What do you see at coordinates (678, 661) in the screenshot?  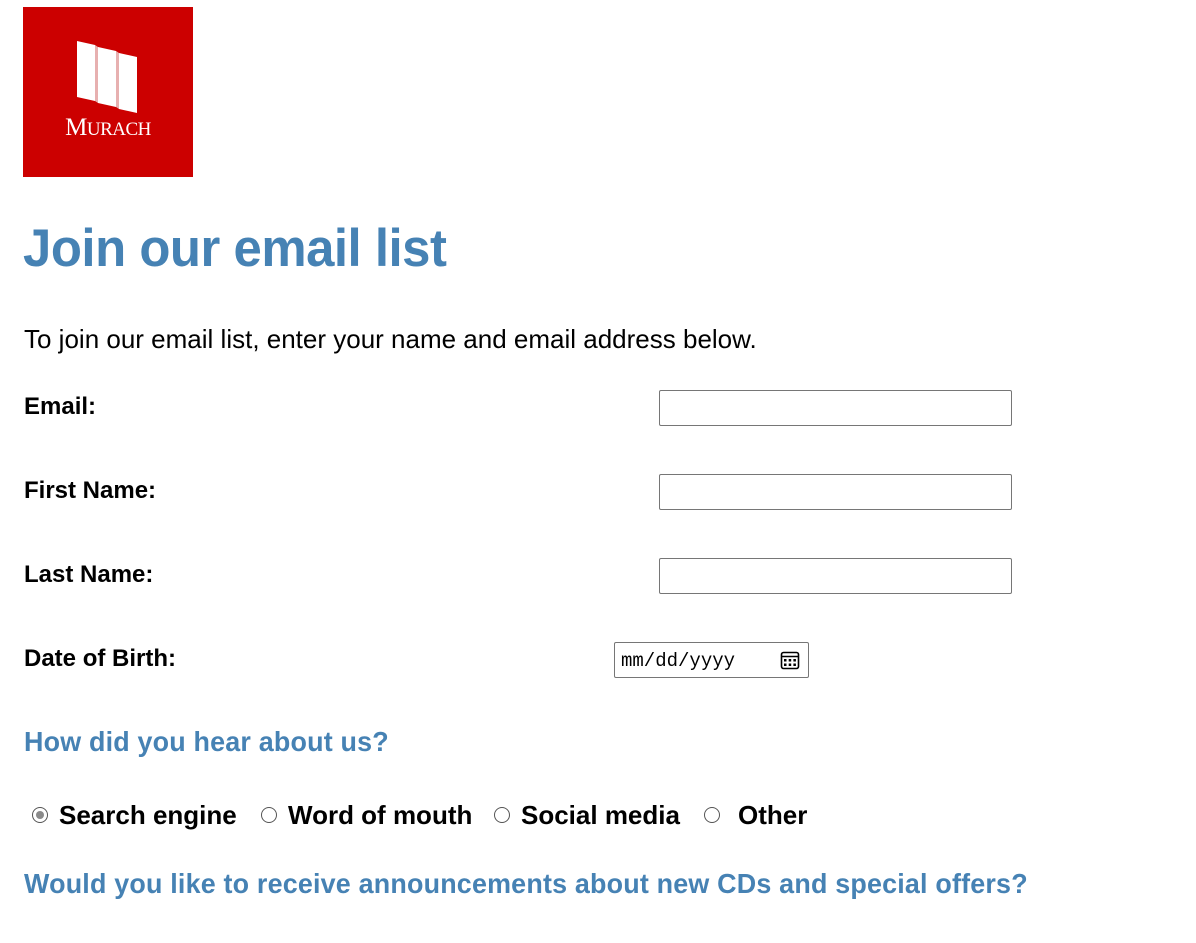 I see `date-placeholder: mm/dd/yyyy` at bounding box center [678, 661].